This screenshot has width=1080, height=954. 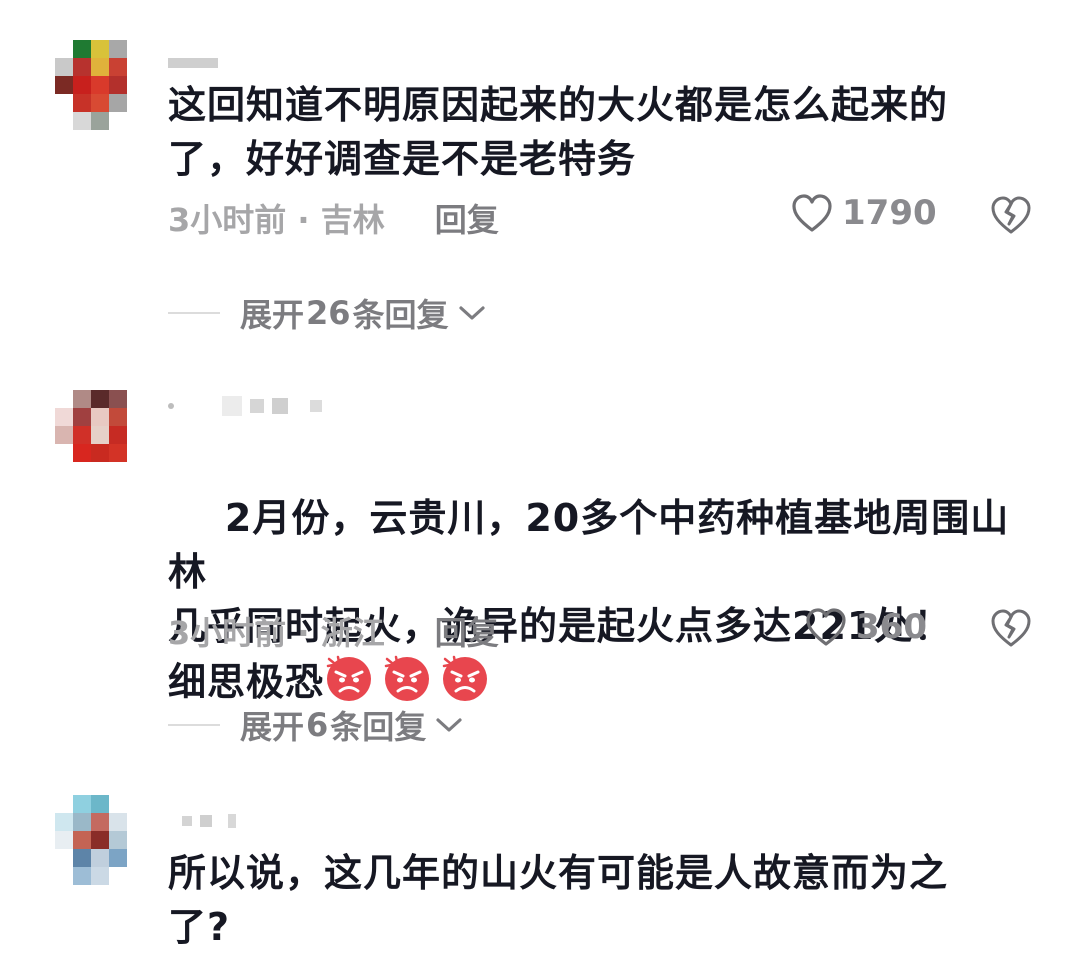 I want to click on comment-text: 所以说，这几年的山火有可能是人故意而为之 了?, so click(x=558, y=900).